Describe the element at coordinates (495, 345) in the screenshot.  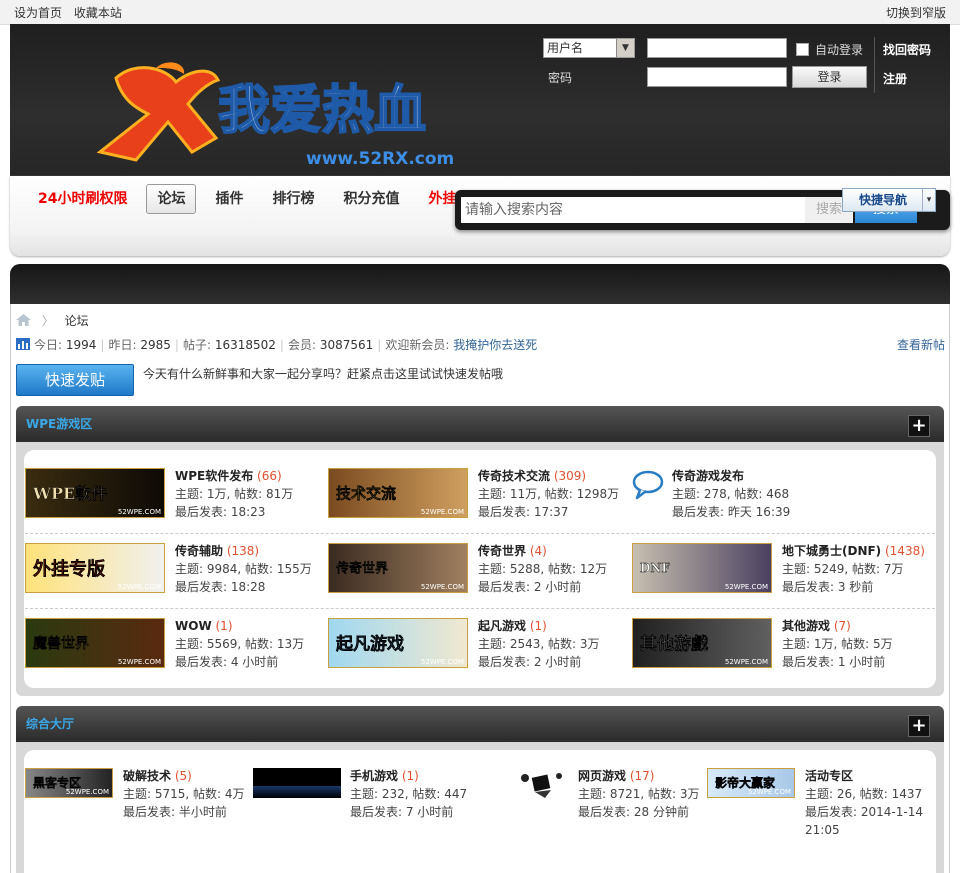
I see `newest-member-link: 我掩护你去送死` at that location.